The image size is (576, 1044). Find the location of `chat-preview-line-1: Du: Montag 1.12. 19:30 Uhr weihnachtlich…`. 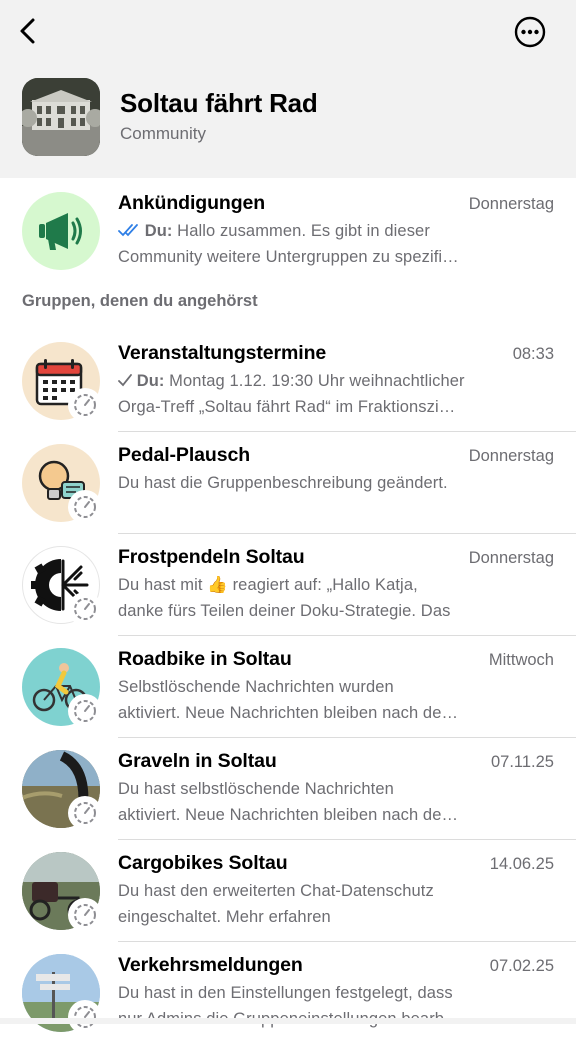

chat-preview-line-1: Du: Montag 1.12. 19:30 Uhr weihnachtlich… is located at coordinates (318, 381).